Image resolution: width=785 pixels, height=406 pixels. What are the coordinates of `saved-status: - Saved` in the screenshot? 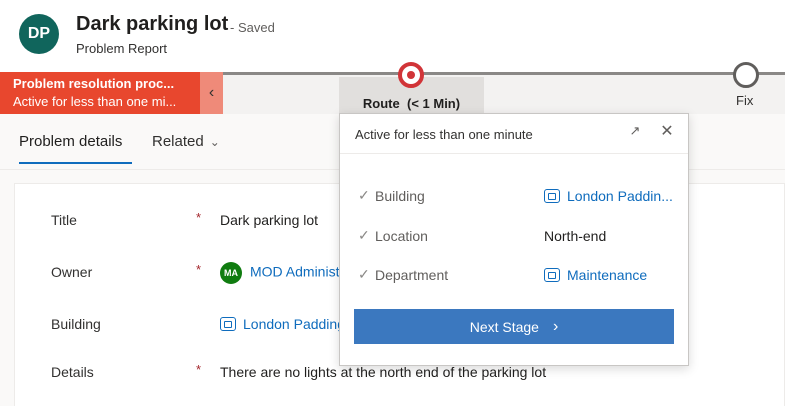 It's located at (252, 27).